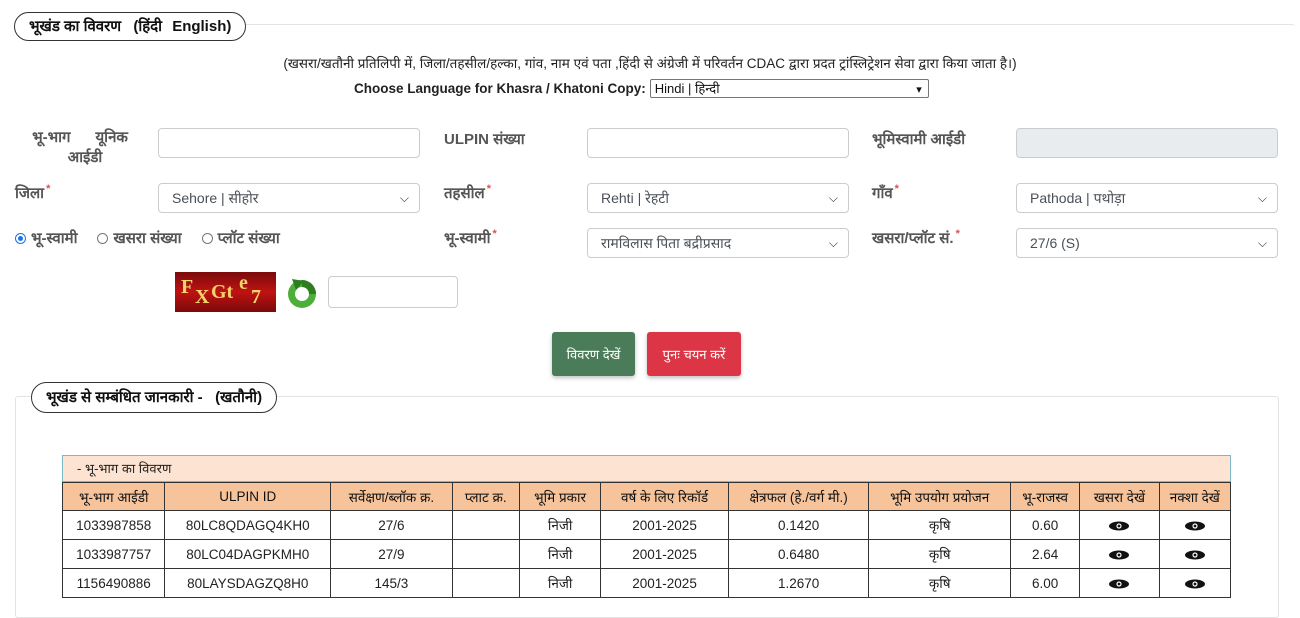 The height and width of the screenshot is (618, 1300). Describe the element at coordinates (199, 26) in the screenshot. I see `lang-english-link: English` at that location.